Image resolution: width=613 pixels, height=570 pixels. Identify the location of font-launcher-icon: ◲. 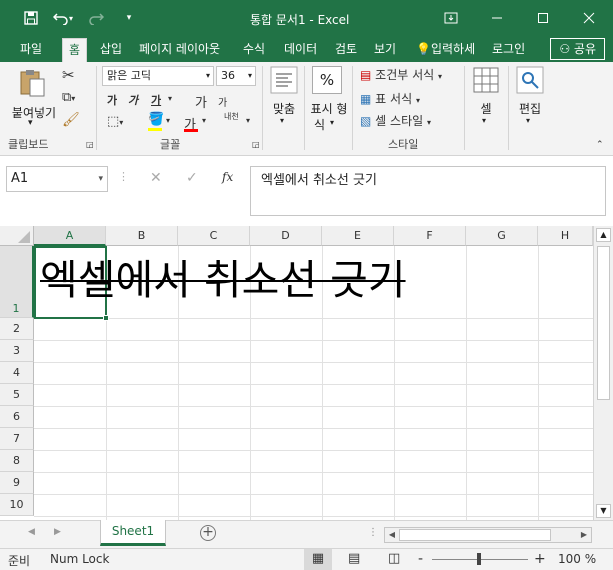
(256, 144).